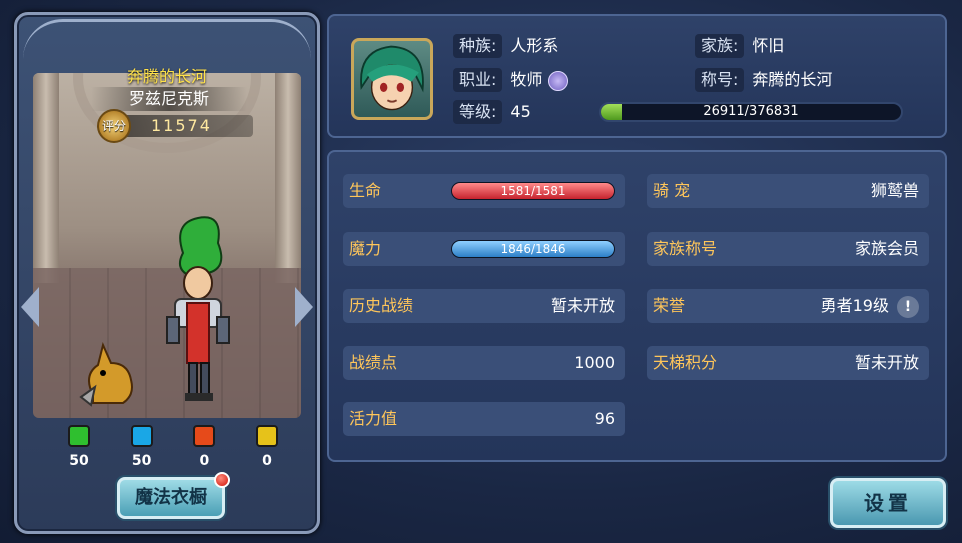  I want to click on race-label: 种族:, so click(478, 46).